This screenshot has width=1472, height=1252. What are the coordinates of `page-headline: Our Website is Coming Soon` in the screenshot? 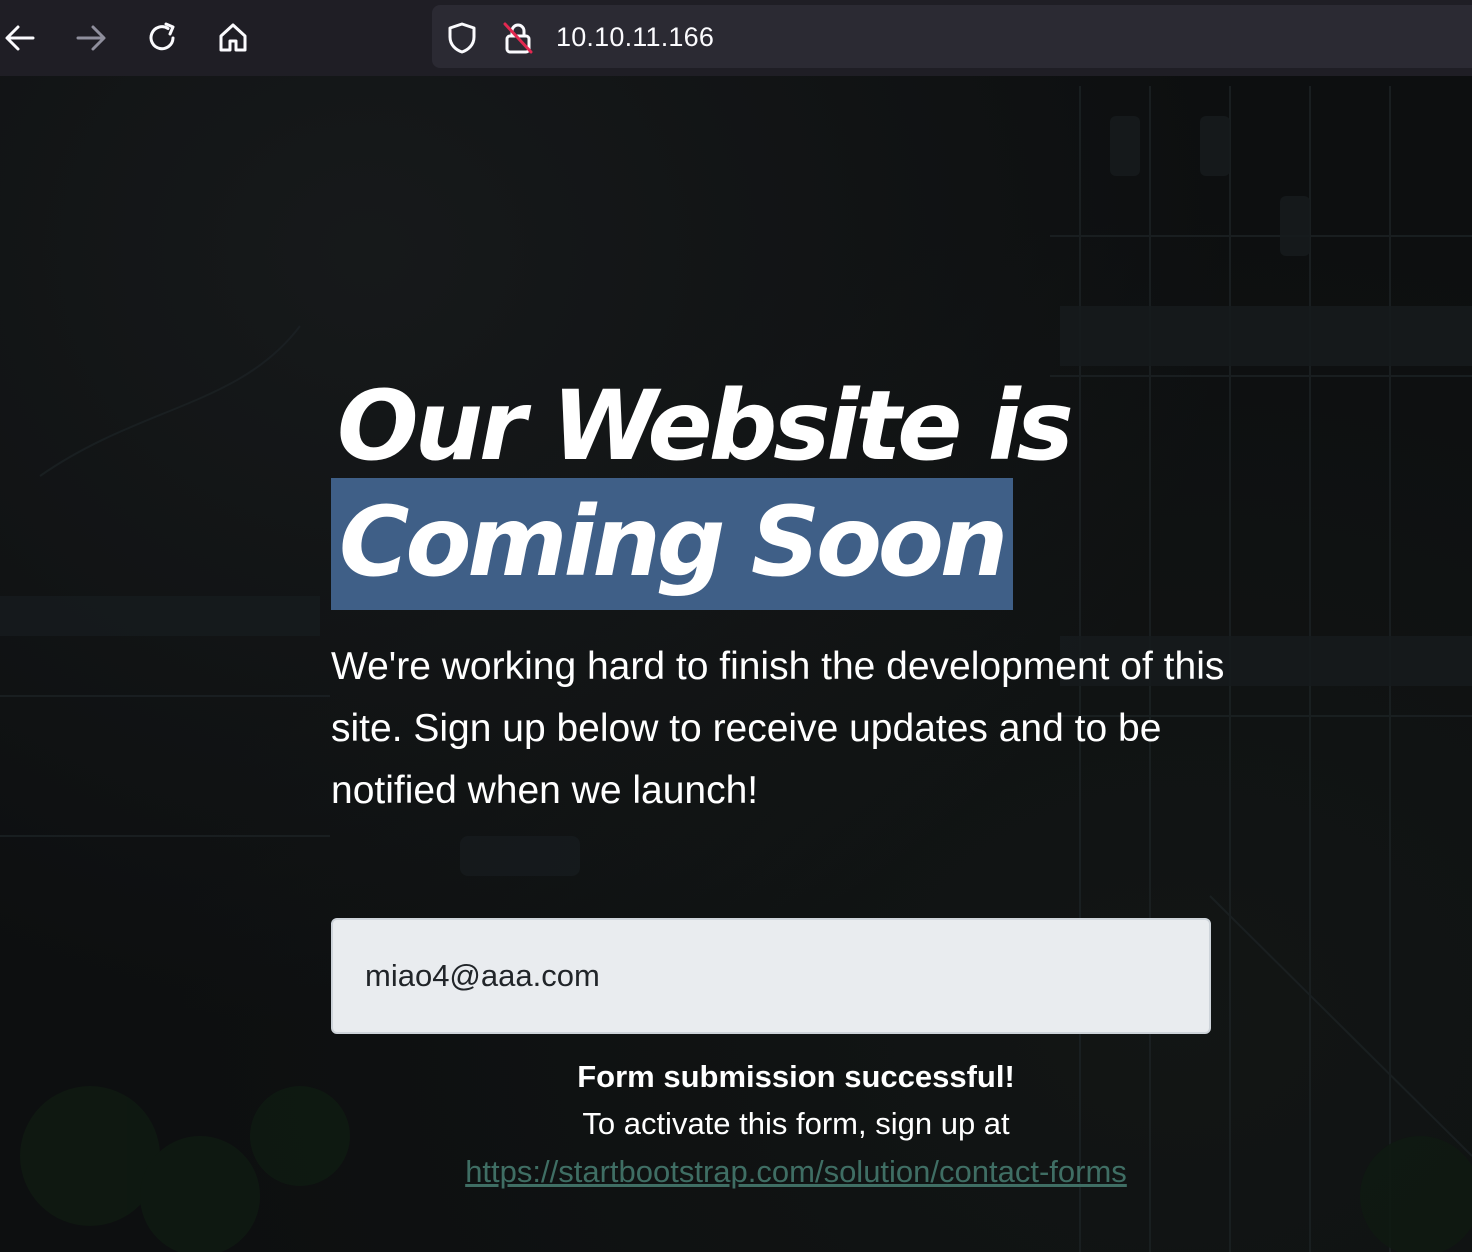 It's located at (702, 489).